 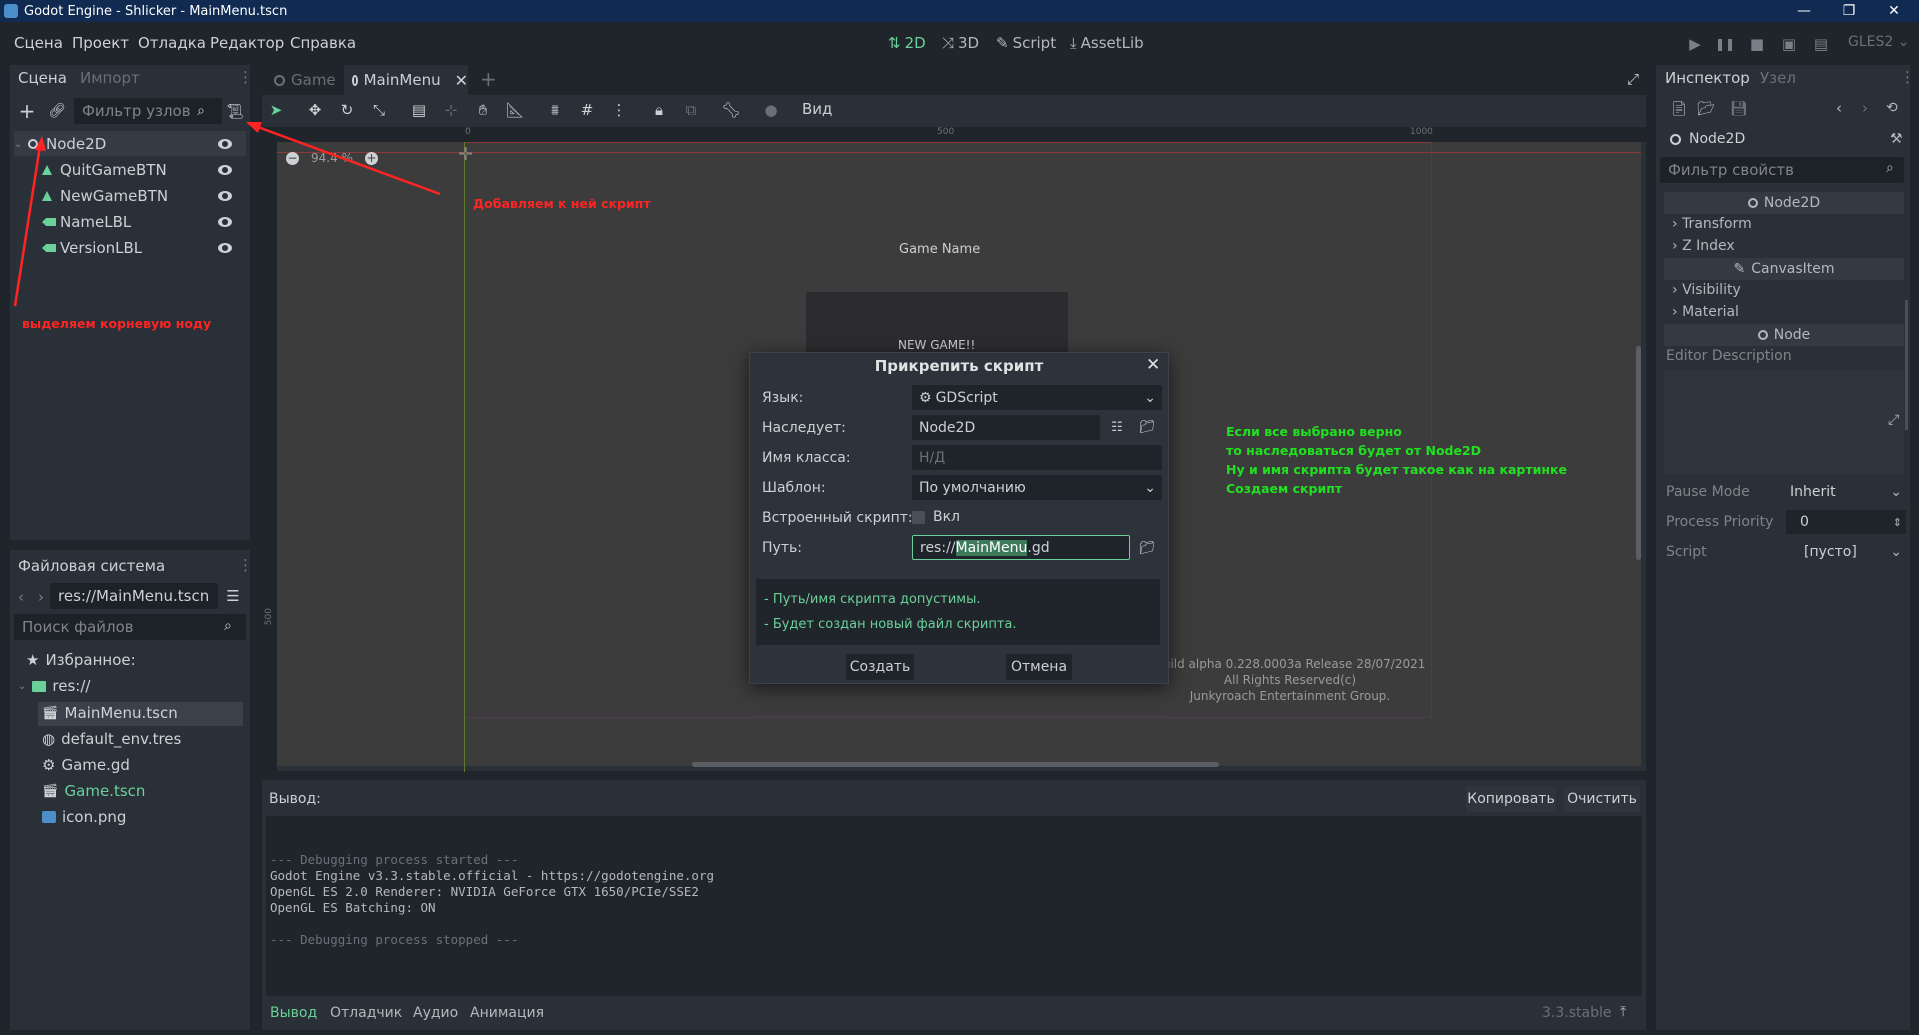 I want to click on file-item-default-env: ◍ default_env.tres, so click(x=111, y=739).